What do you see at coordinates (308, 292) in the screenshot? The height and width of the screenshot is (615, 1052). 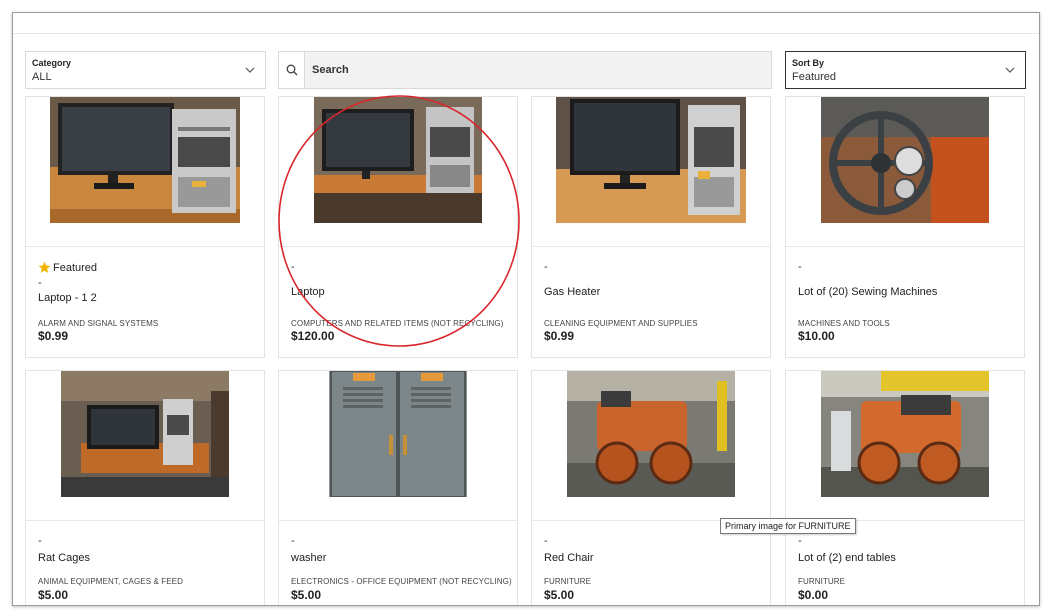 I see `product-title: Laptop` at bounding box center [308, 292].